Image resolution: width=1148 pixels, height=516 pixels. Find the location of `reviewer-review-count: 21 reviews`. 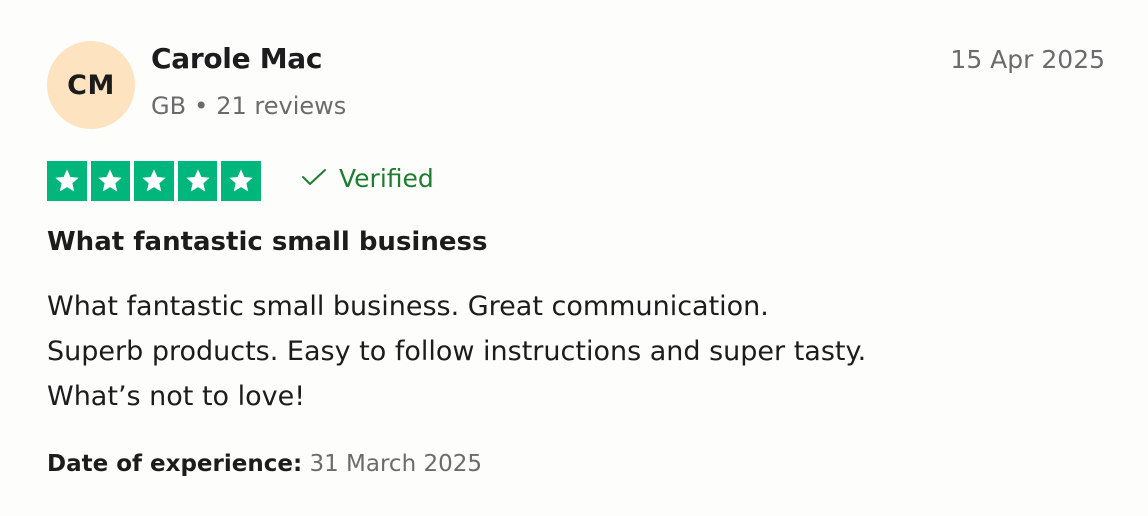

reviewer-review-count: 21 reviews is located at coordinates (281, 106).